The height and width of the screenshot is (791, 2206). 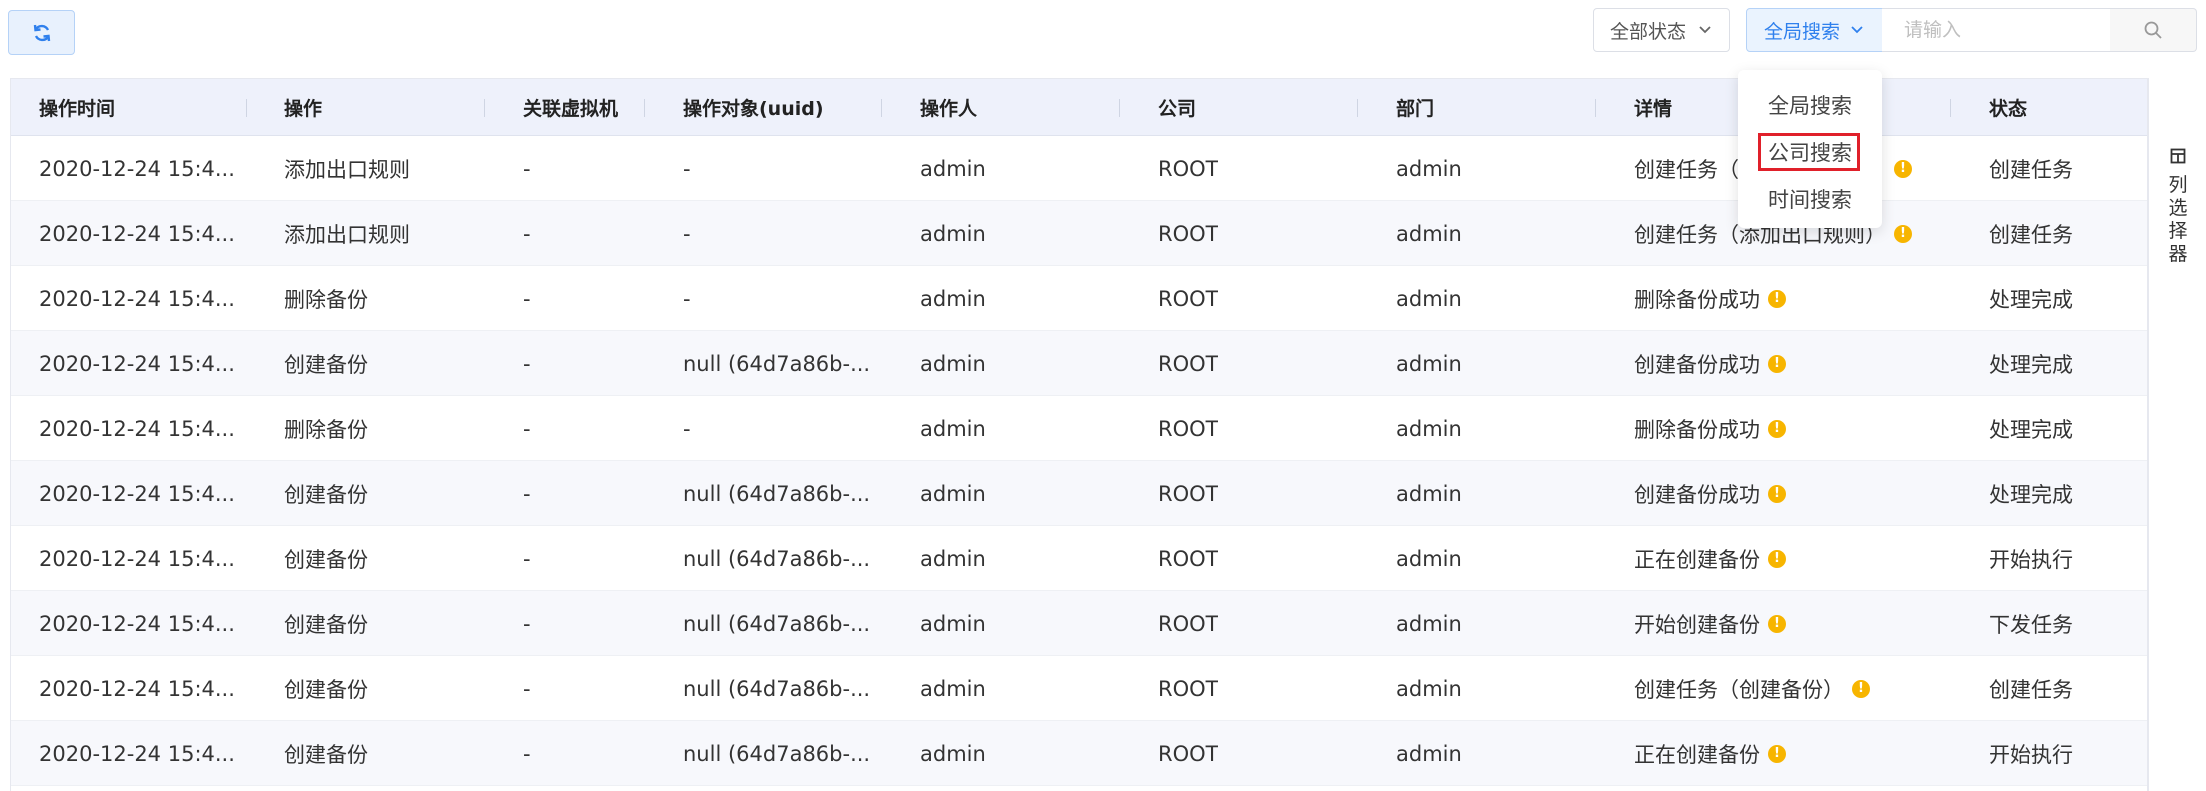 I want to click on status-text: 下发任务, so click(x=2031, y=624).